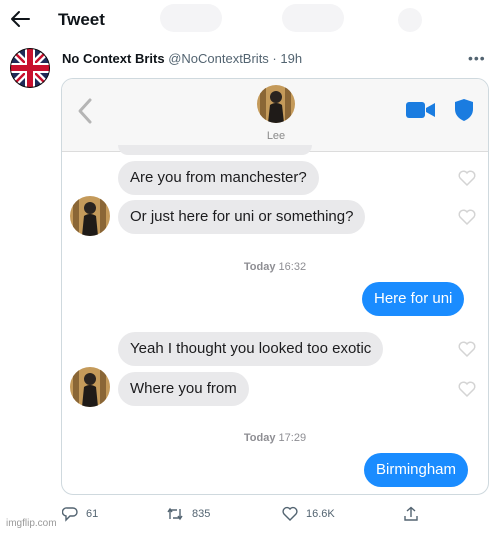 The image size is (500, 534). What do you see at coordinates (31, 523) in the screenshot?
I see `watermark: imgflip.com` at bounding box center [31, 523].